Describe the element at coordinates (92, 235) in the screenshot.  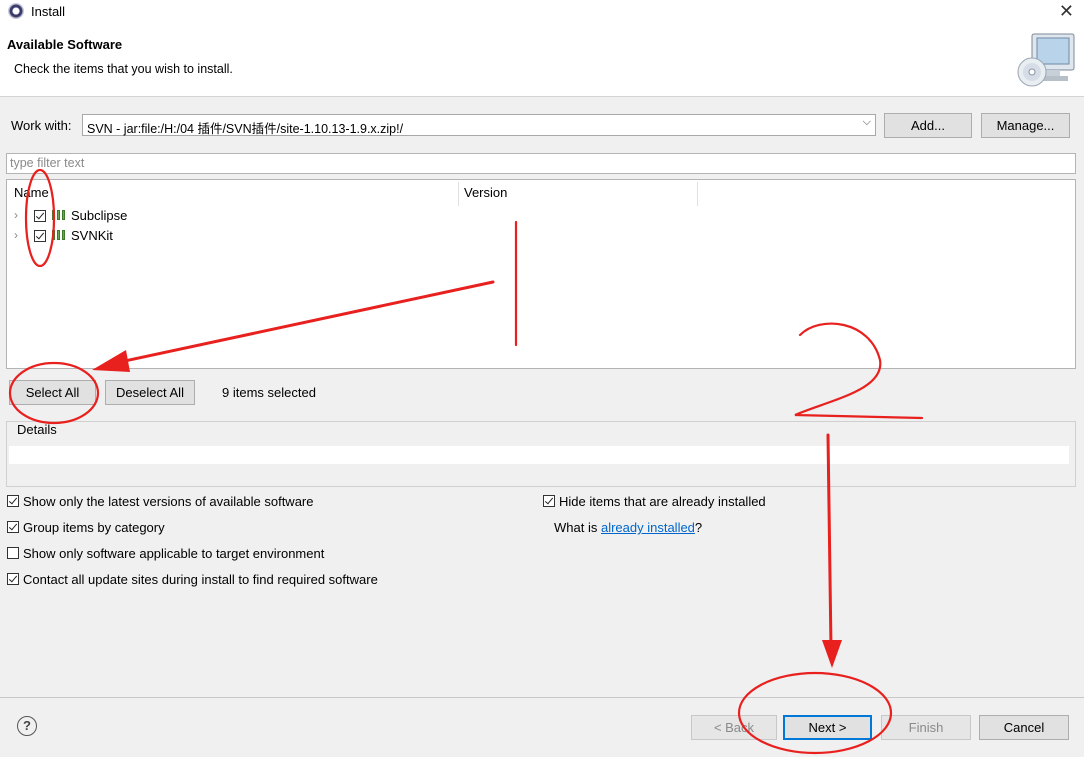
I see `tree-item-label: SVNKit` at that location.